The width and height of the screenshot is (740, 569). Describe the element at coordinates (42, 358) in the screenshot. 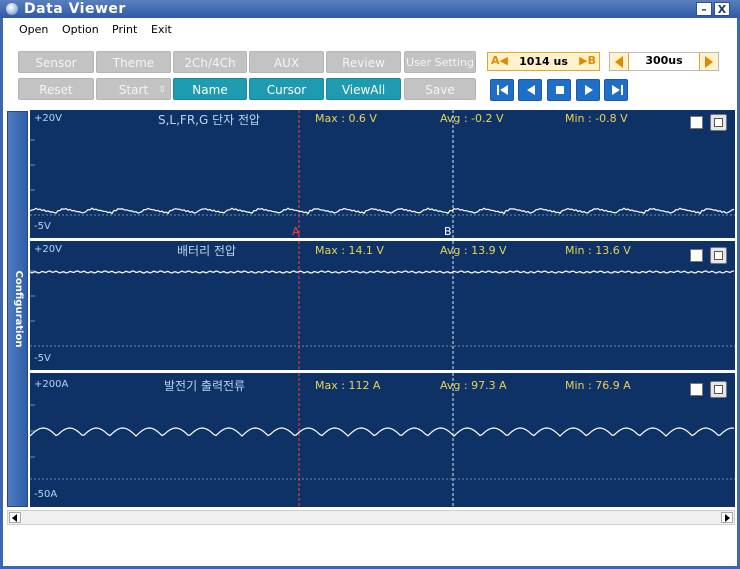

I see `scale-bottom-2: -5V` at that location.